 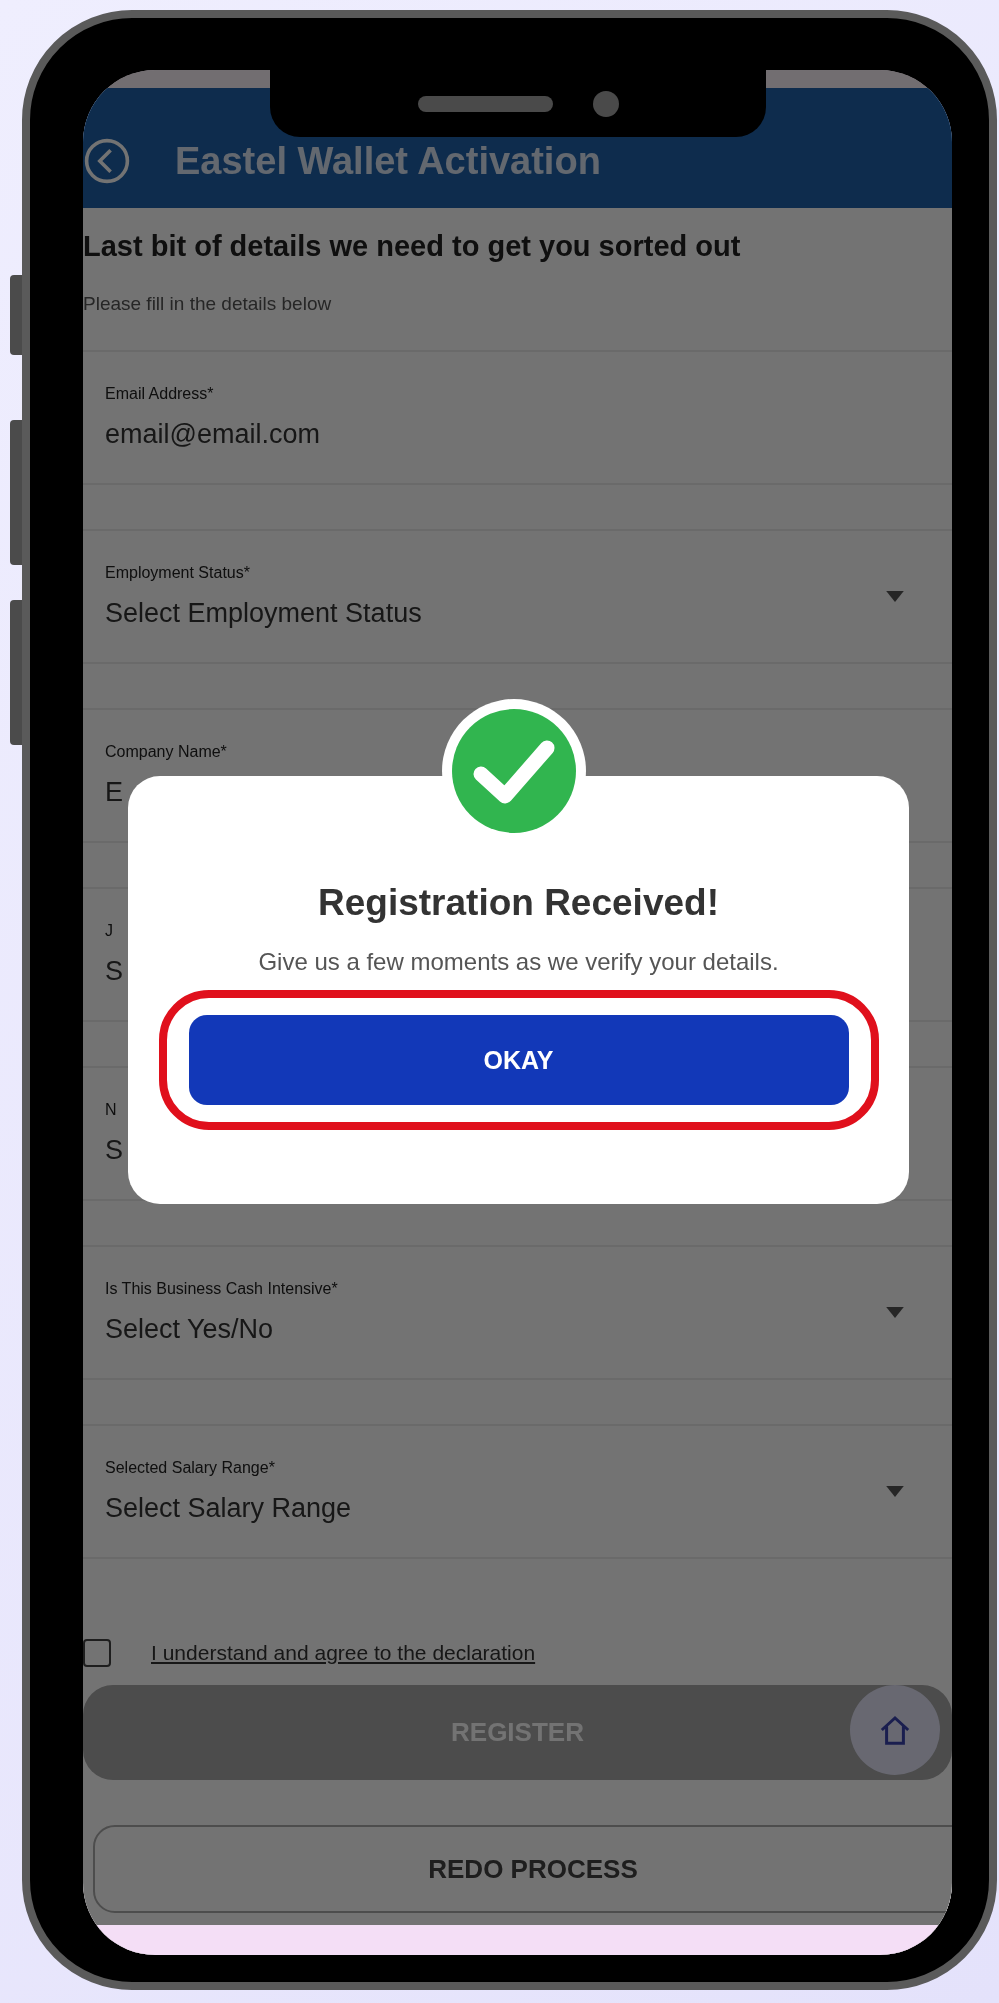 What do you see at coordinates (228, 1508) in the screenshot?
I see `field-placeholder: Select Salary Range` at bounding box center [228, 1508].